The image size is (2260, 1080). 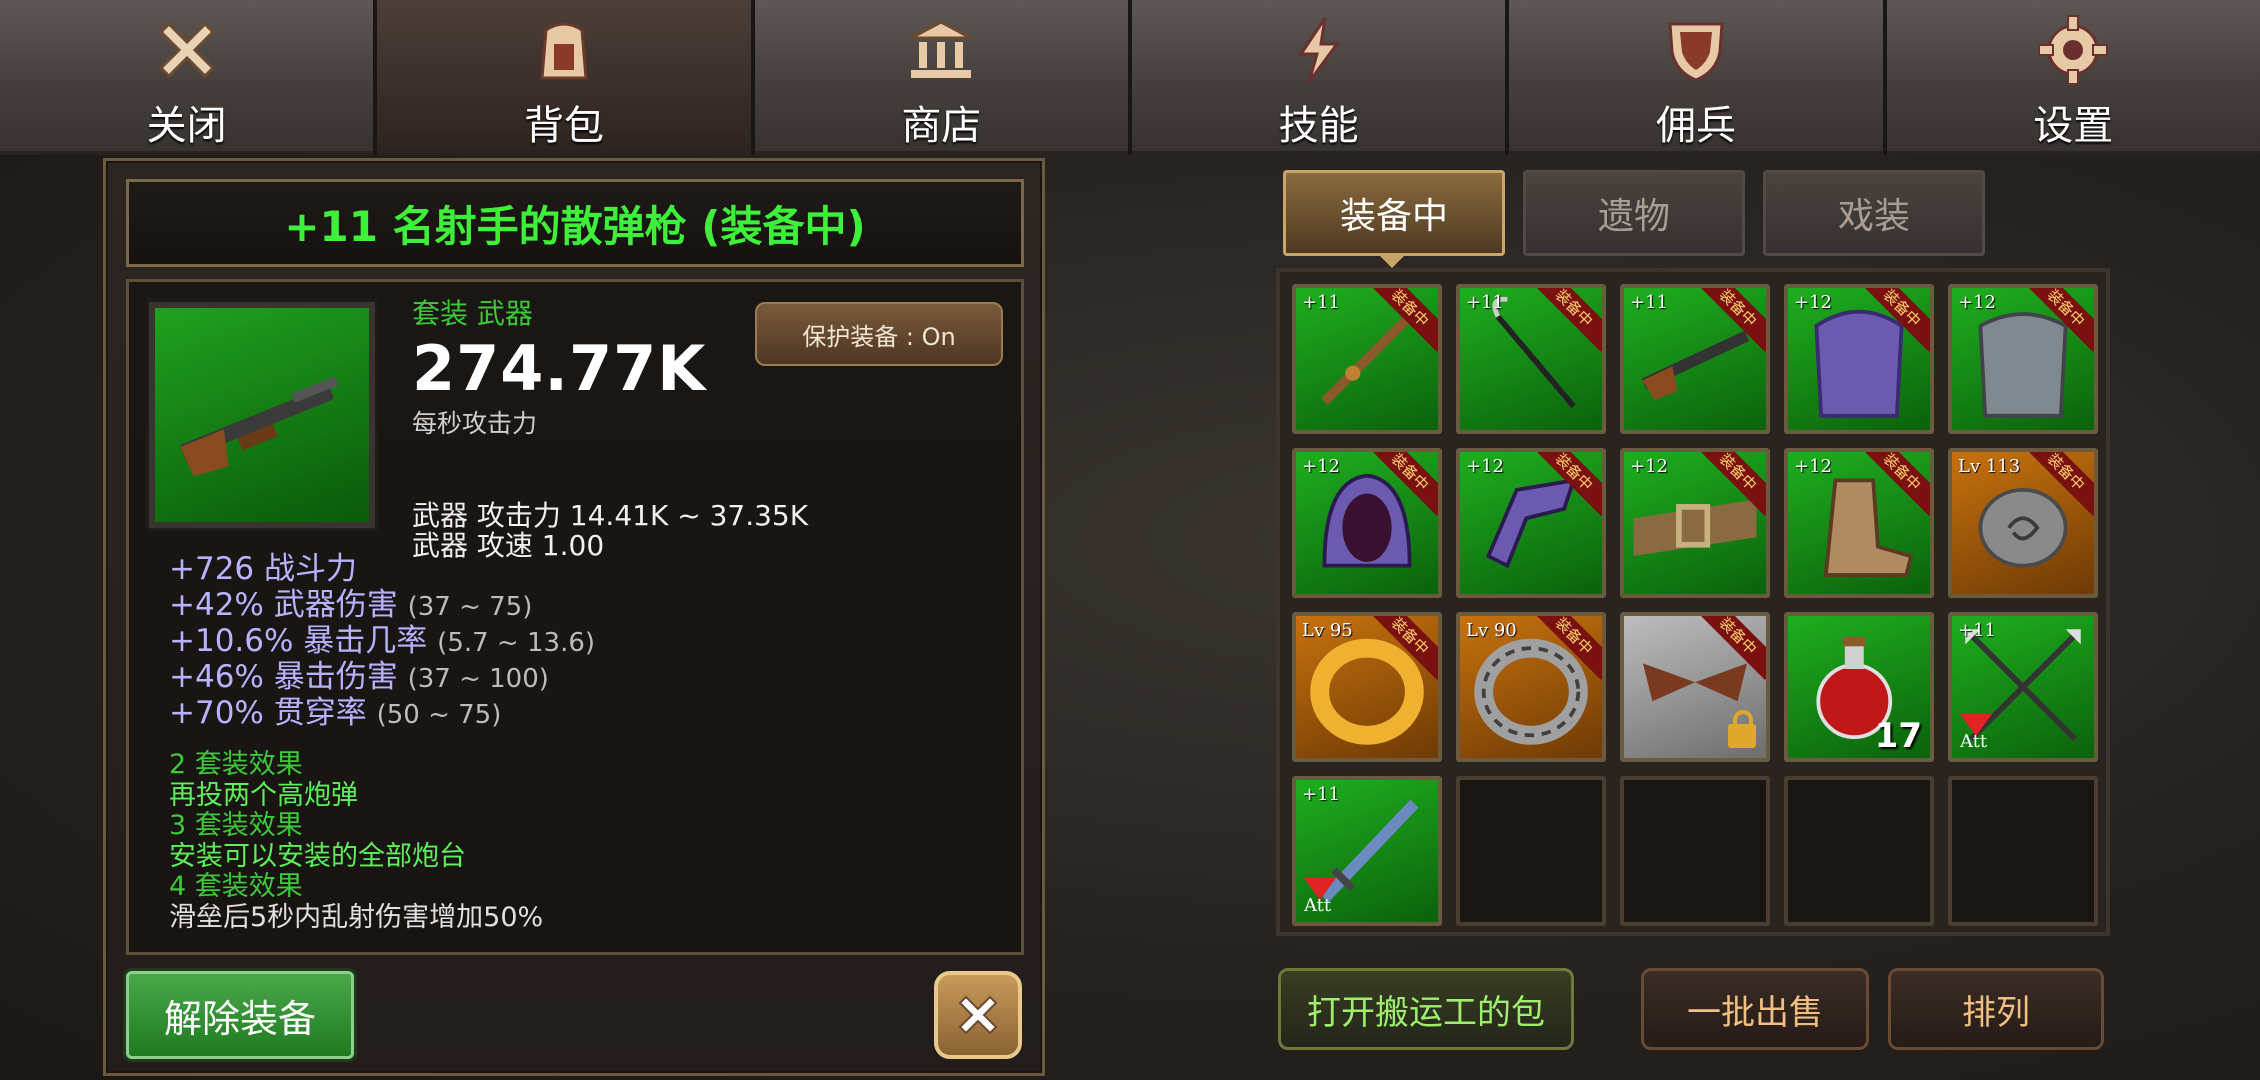 What do you see at coordinates (1327, 630) in the screenshot?
I see `item-level: Lv 95` at bounding box center [1327, 630].